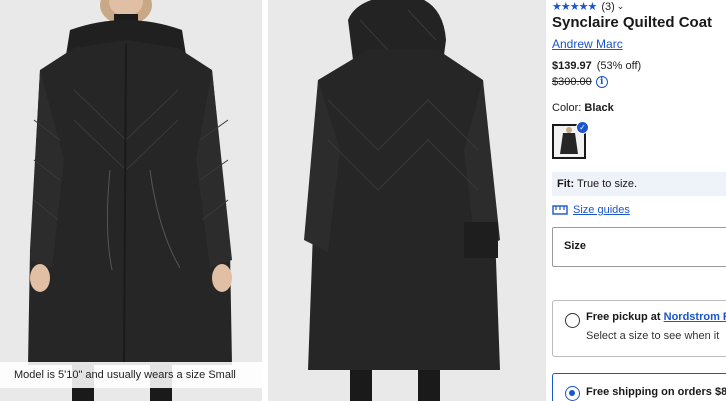 The height and width of the screenshot is (401, 726). I want to click on price-row: $139.97 (53% off), so click(596, 66).